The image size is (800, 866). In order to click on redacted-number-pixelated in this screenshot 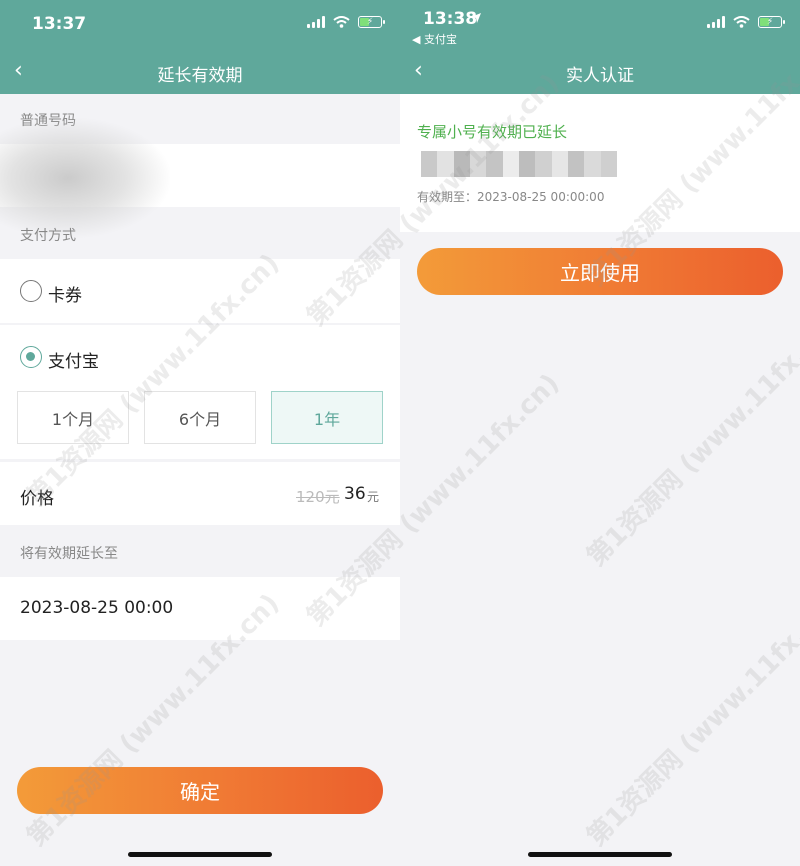, I will do `click(519, 164)`.